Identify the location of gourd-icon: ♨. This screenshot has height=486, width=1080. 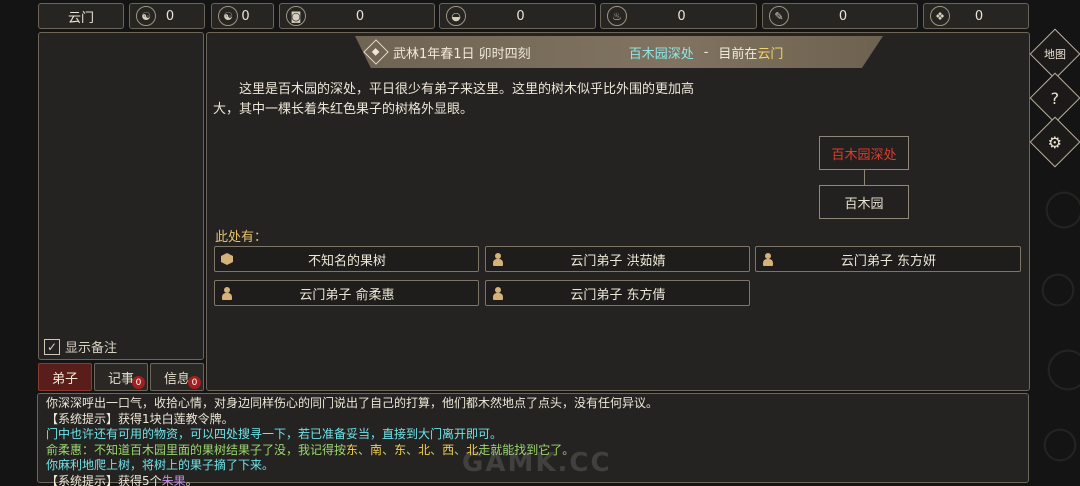
(617, 16).